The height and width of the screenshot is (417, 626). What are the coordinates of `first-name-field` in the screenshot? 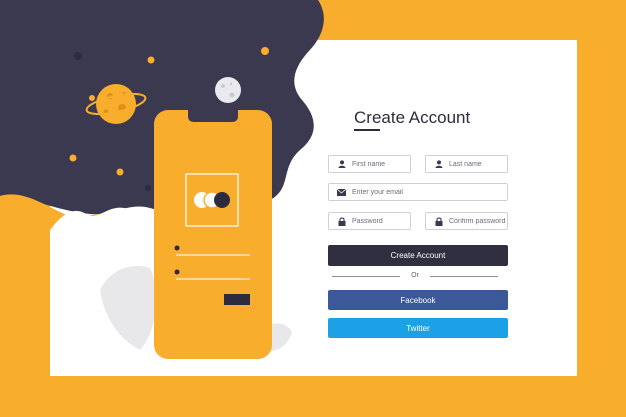 It's located at (369, 164).